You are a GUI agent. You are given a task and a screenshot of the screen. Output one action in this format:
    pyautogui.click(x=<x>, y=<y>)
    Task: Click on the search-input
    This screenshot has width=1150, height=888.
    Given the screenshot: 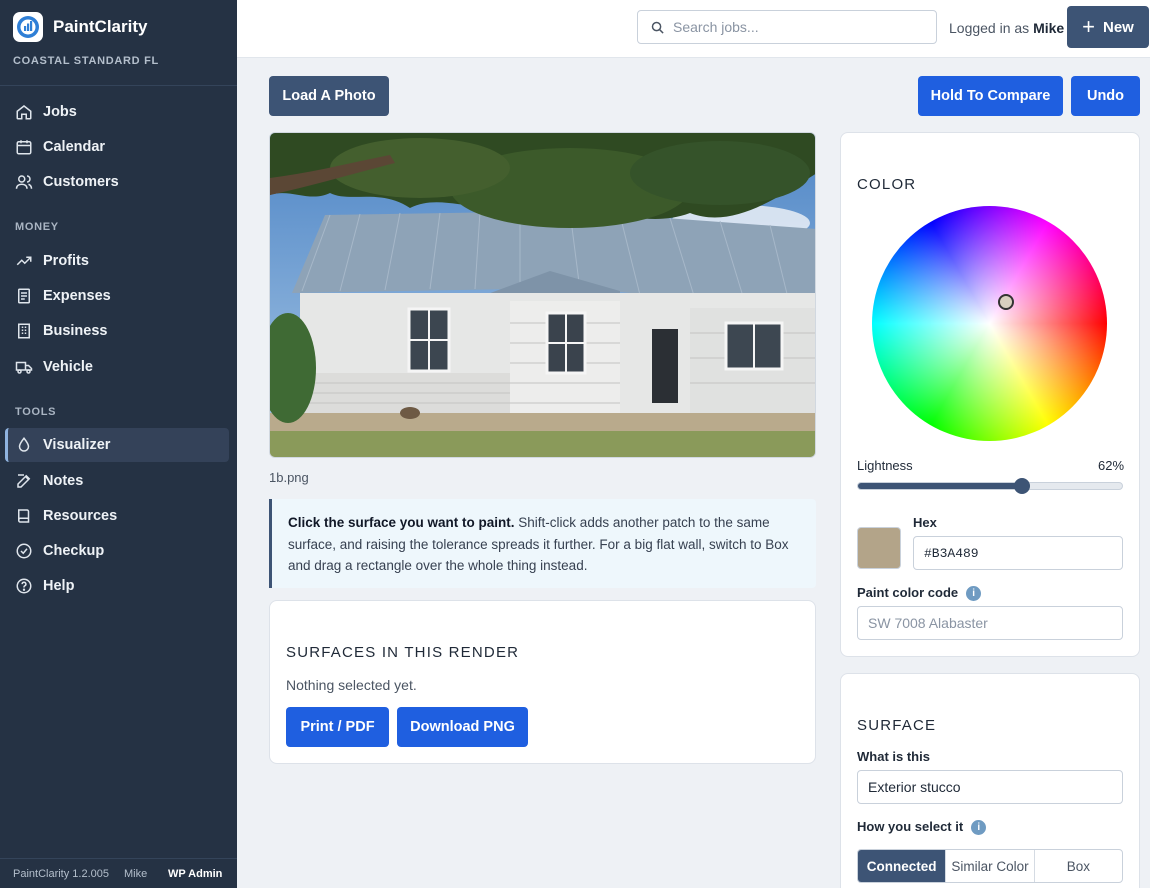 What is the action you would take?
    pyautogui.click(x=793, y=27)
    